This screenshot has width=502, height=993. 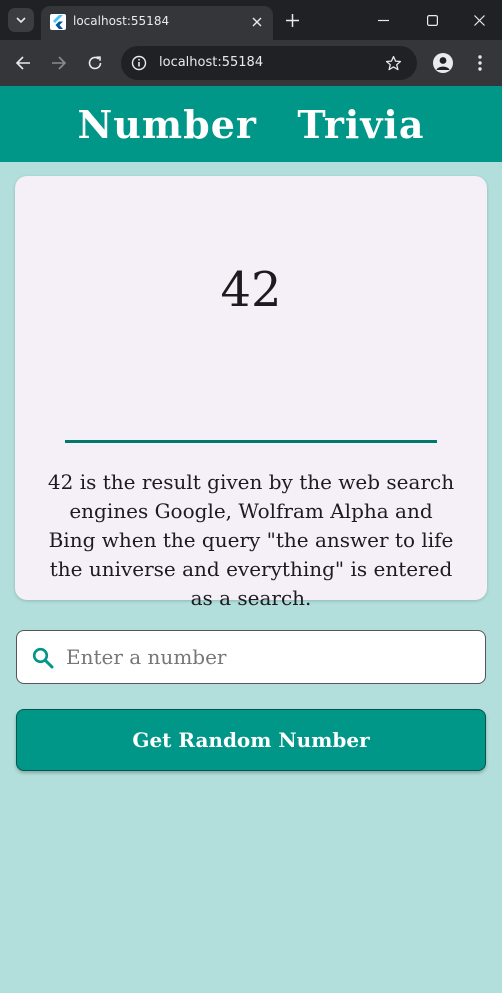 I want to click on info-icon, so click(x=139, y=63).